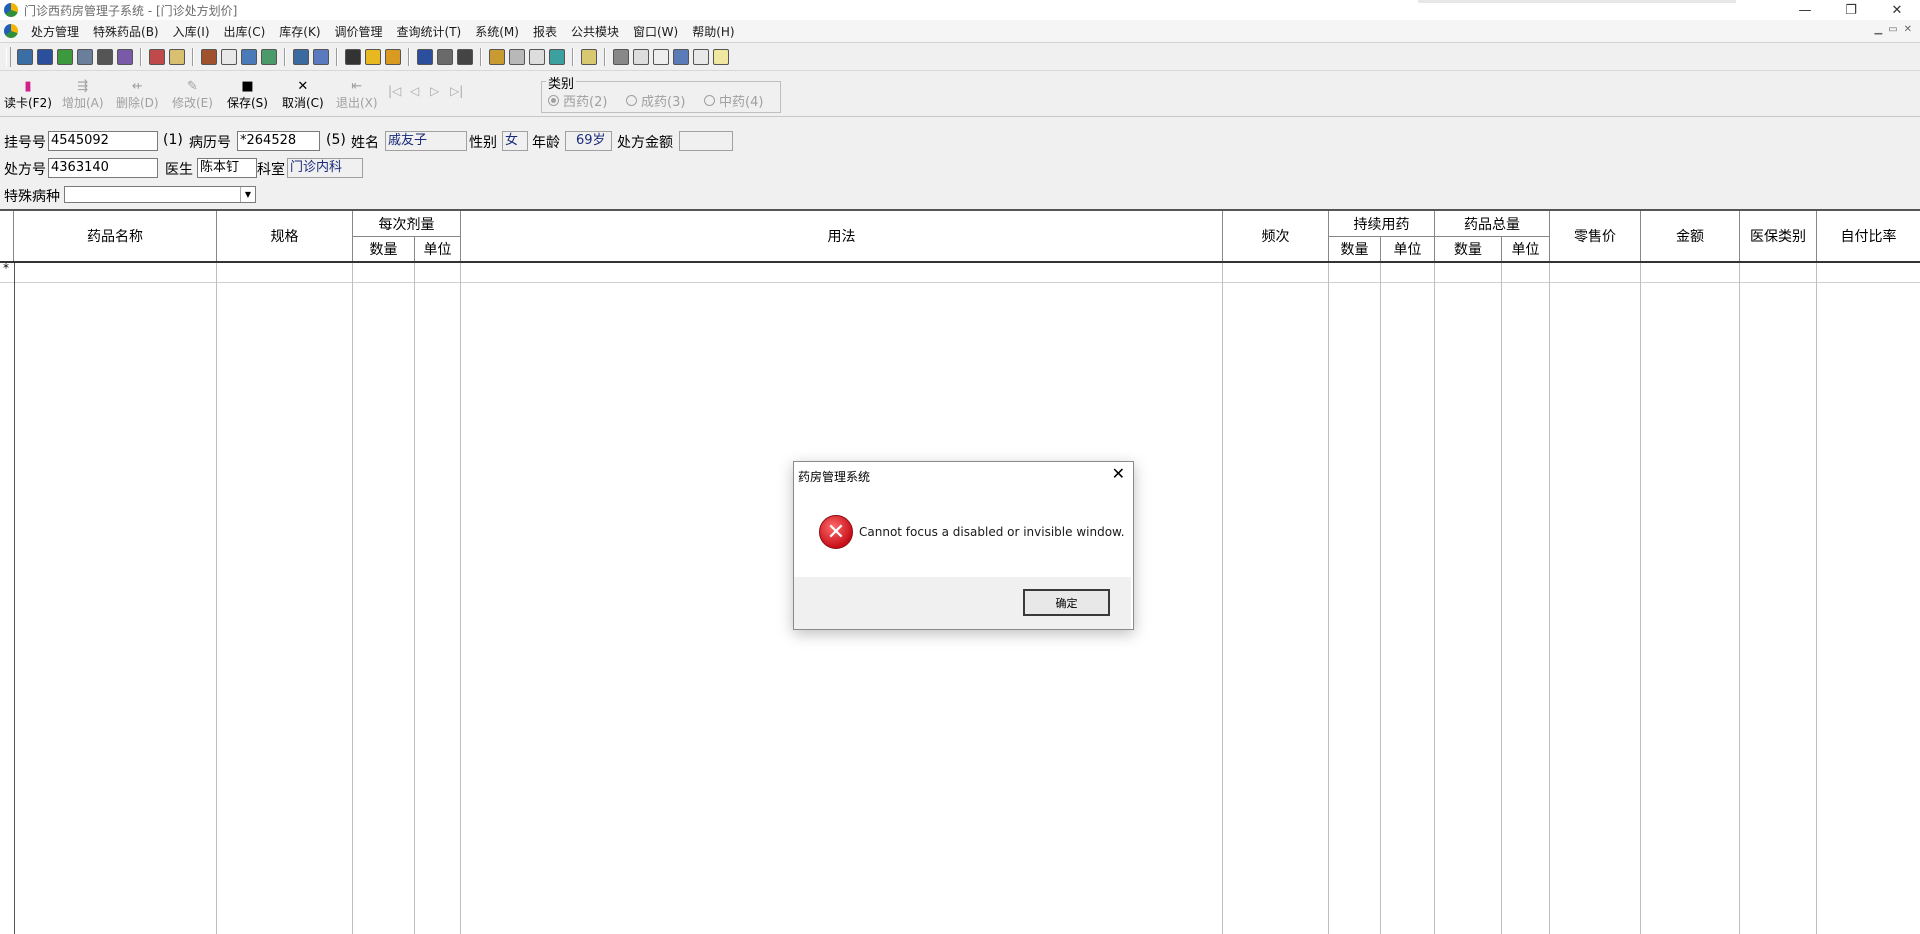  I want to click on read-card-button: ▮ 读卡(F2), so click(28, 95).